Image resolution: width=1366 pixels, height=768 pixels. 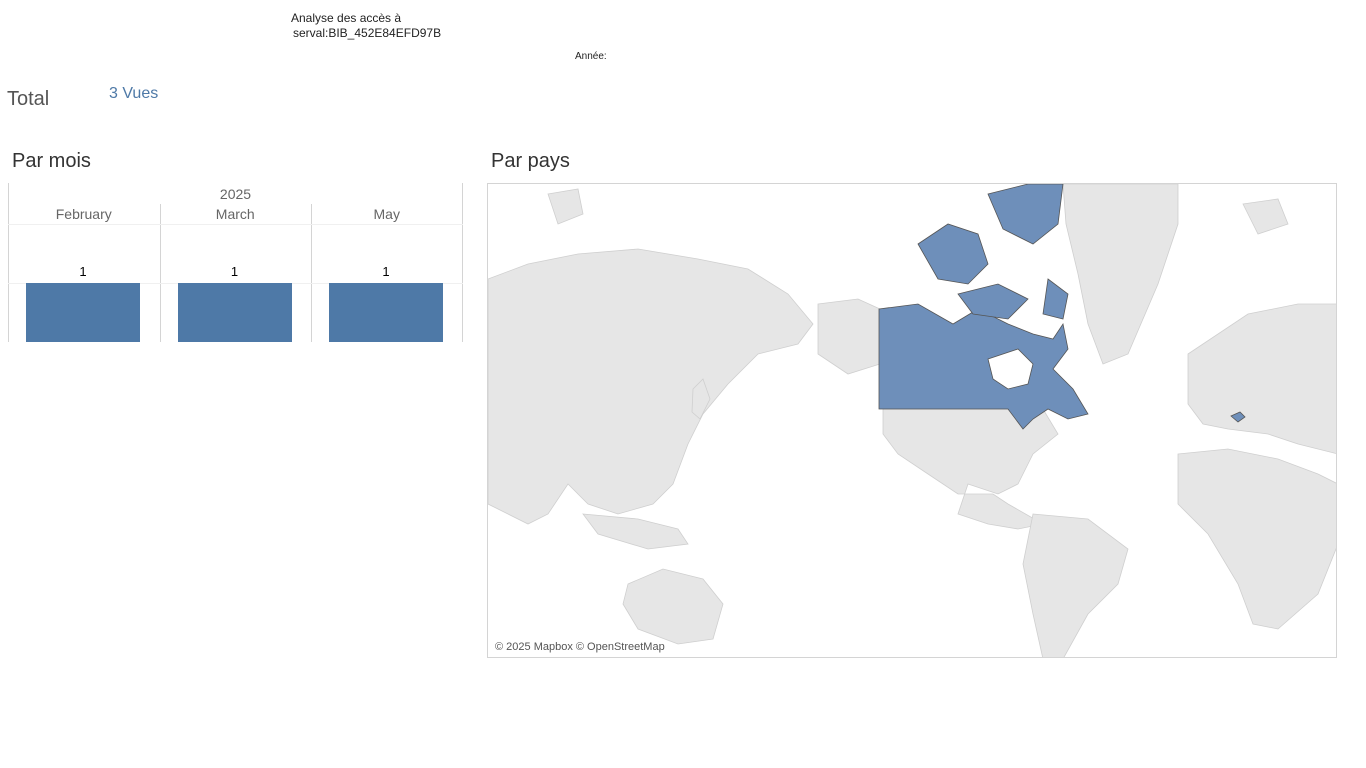 What do you see at coordinates (386, 312) in the screenshot?
I see `bar-may` at bounding box center [386, 312].